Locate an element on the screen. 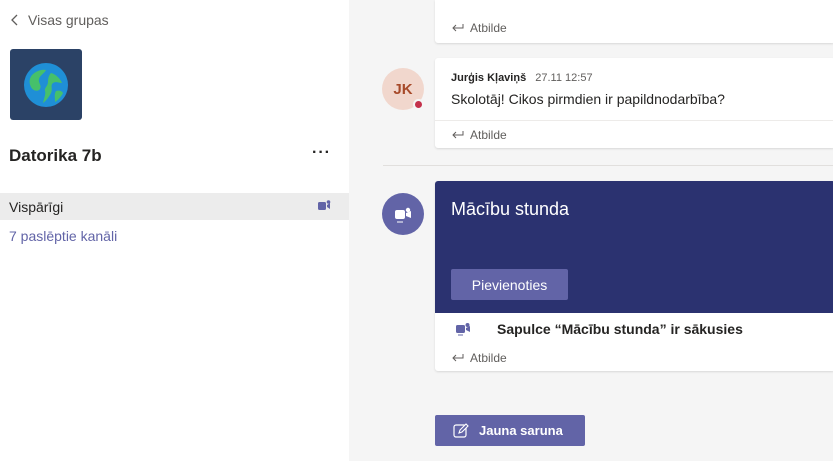  team-avatar is located at coordinates (46, 84).